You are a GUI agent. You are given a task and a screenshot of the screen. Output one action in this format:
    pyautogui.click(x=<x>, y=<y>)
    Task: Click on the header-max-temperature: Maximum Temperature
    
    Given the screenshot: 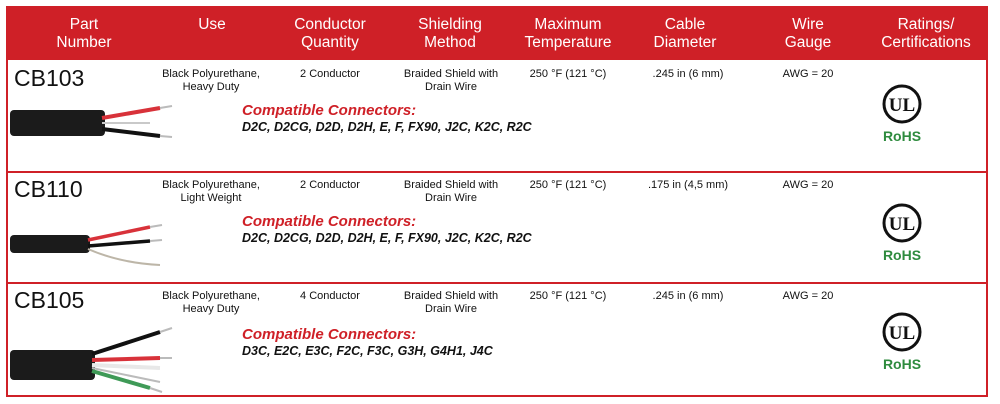 What is the action you would take?
    pyautogui.click(x=568, y=33)
    